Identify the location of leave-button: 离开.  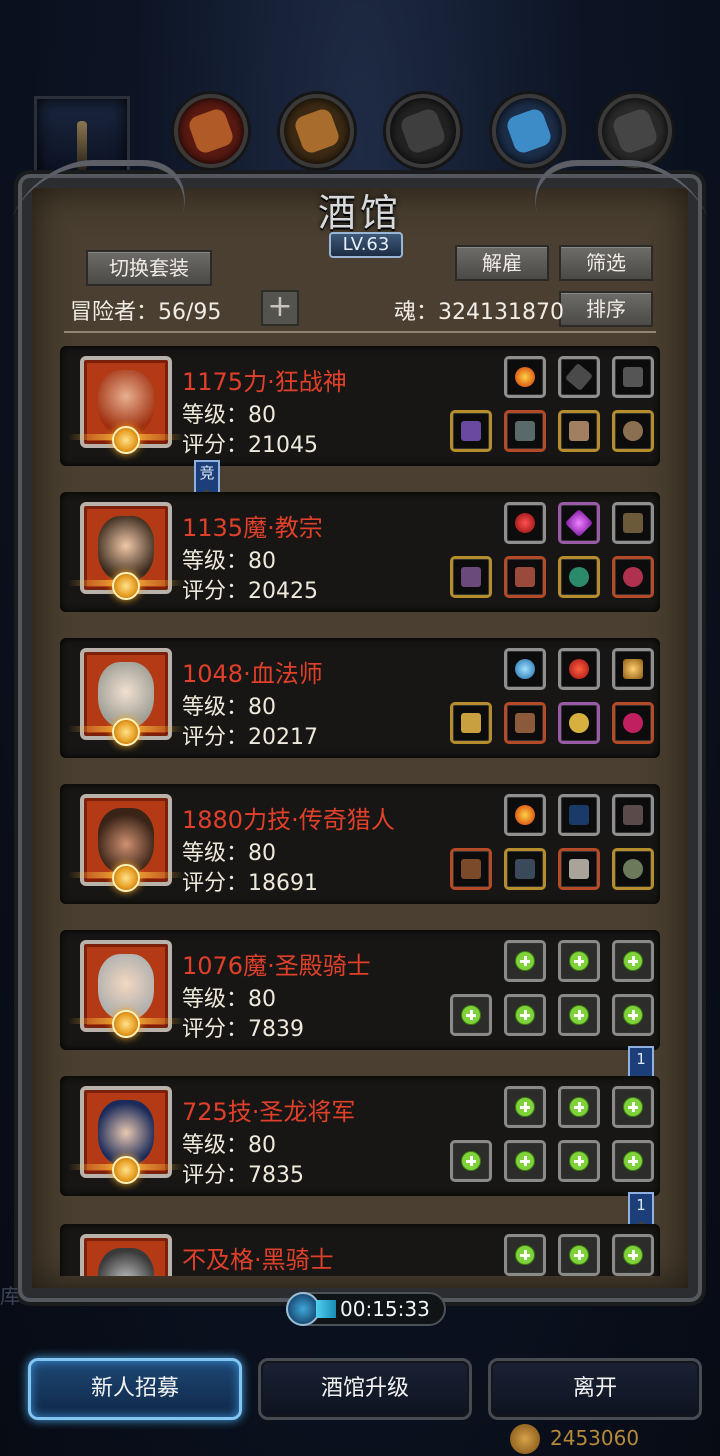
(595, 1389).